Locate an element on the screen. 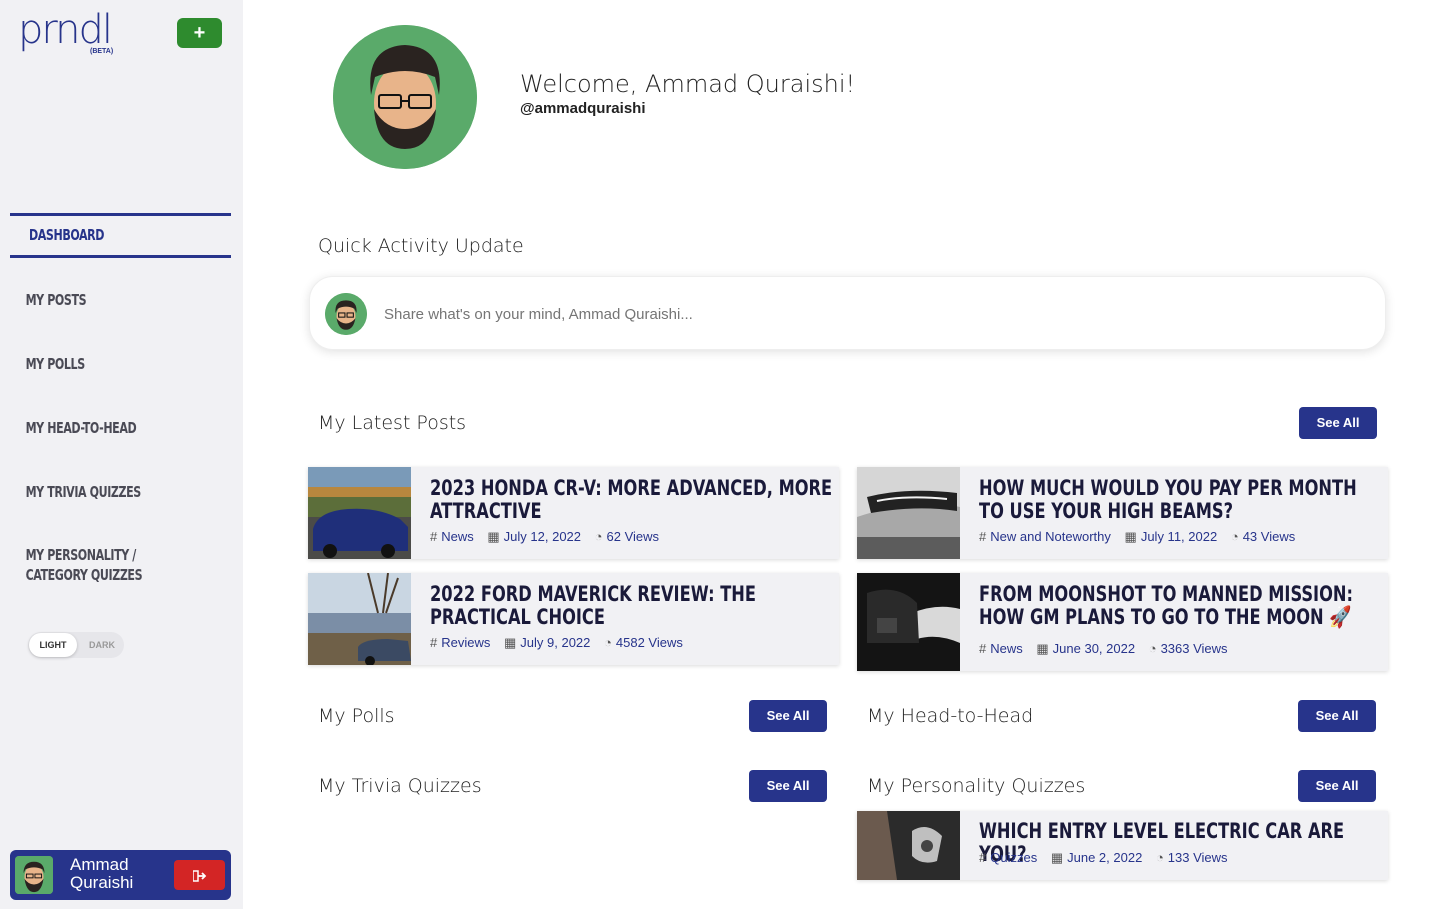 This screenshot has height=909, width=1456. post-category: New and Noteworthy is located at coordinates (1050, 536).